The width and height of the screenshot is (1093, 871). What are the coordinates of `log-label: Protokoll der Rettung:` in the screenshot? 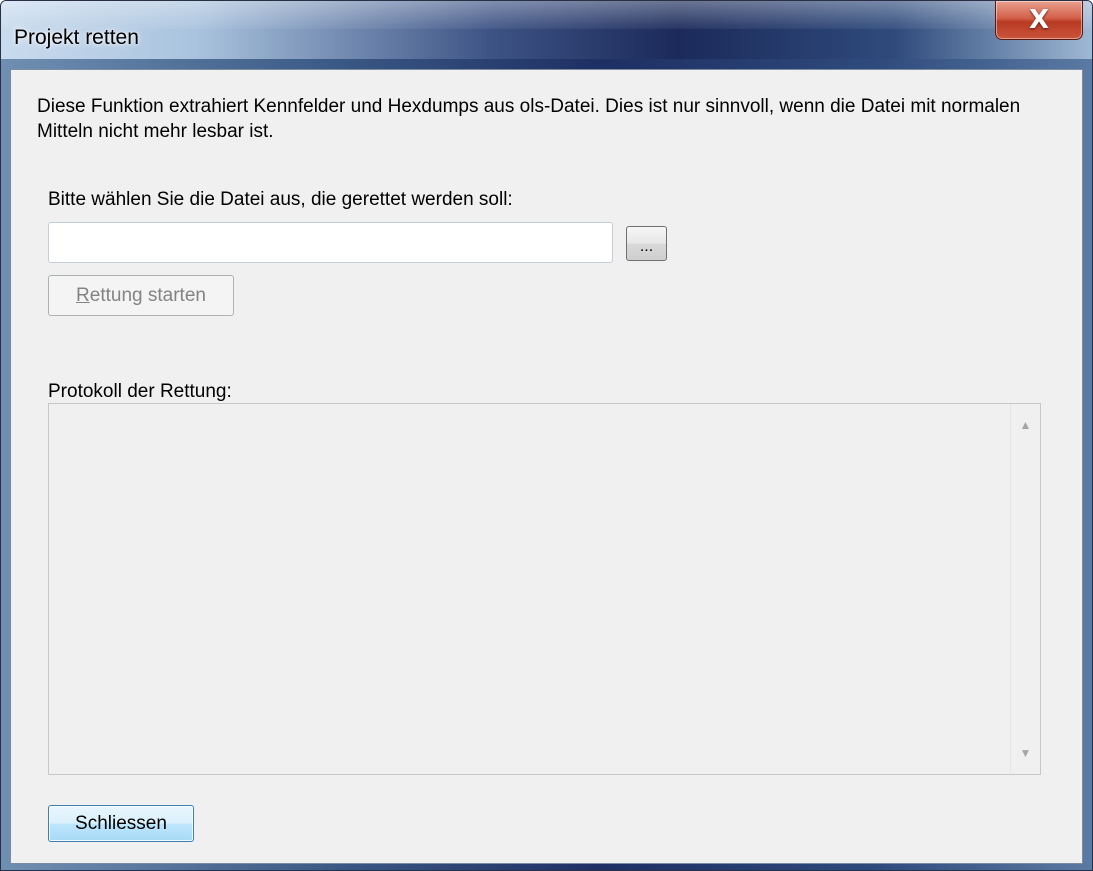 It's located at (140, 391).